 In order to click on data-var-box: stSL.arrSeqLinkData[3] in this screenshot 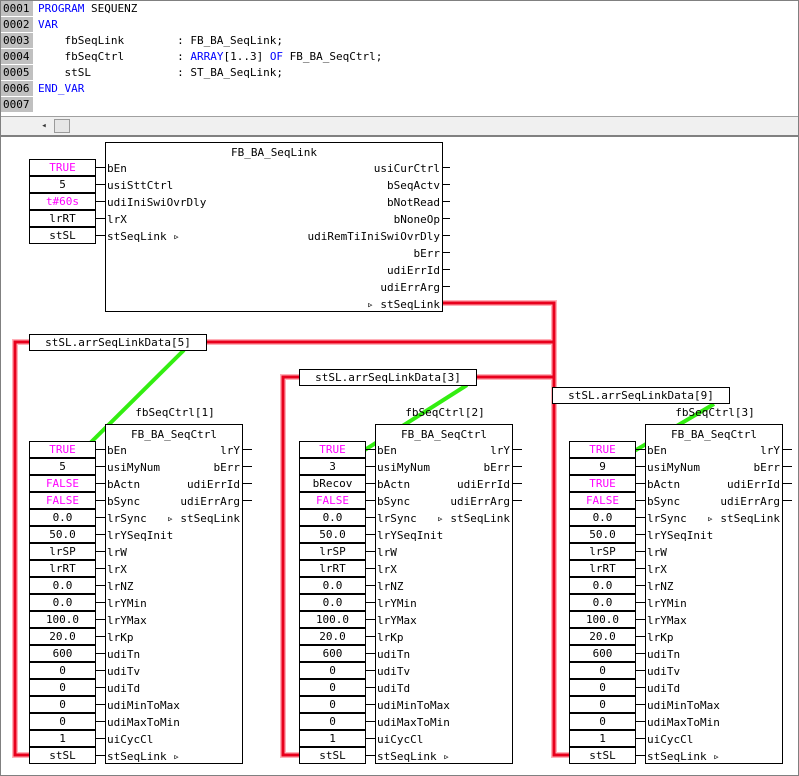, I will do `click(388, 377)`.